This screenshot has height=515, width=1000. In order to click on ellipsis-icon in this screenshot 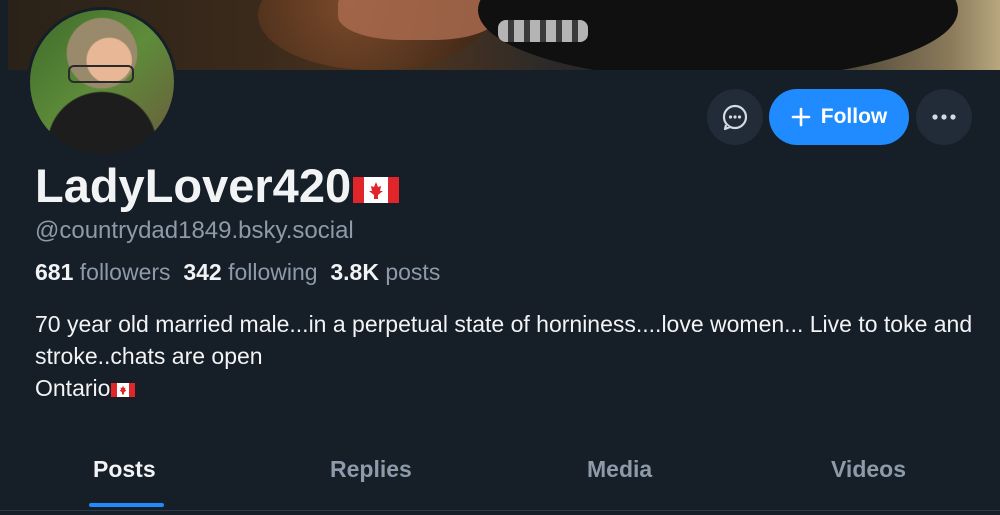, I will do `click(944, 117)`.